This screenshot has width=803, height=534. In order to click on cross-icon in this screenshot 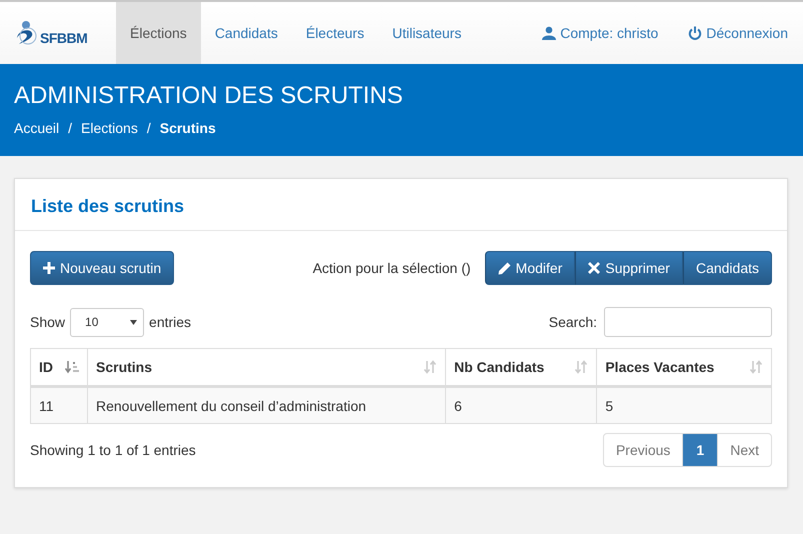, I will do `click(594, 268)`.